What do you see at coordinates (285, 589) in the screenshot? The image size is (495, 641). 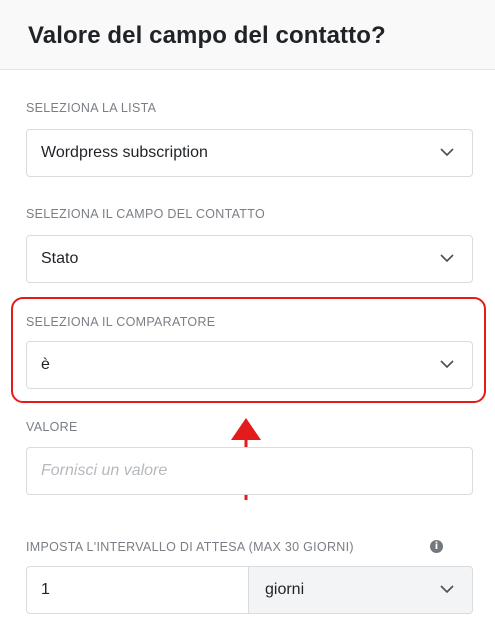 I see `wait-unit-value: giorni` at bounding box center [285, 589].